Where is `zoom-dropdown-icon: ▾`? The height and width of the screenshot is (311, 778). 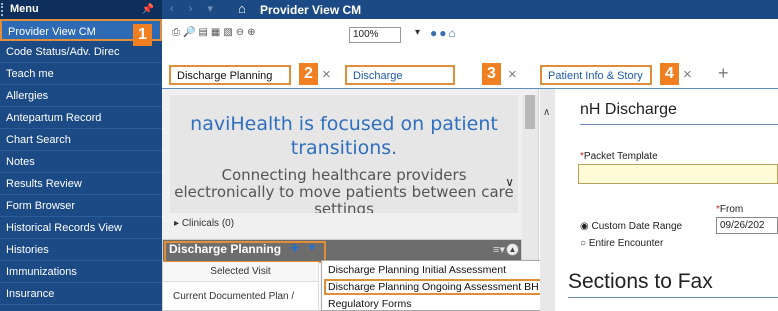 zoom-dropdown-icon: ▾ is located at coordinates (417, 32).